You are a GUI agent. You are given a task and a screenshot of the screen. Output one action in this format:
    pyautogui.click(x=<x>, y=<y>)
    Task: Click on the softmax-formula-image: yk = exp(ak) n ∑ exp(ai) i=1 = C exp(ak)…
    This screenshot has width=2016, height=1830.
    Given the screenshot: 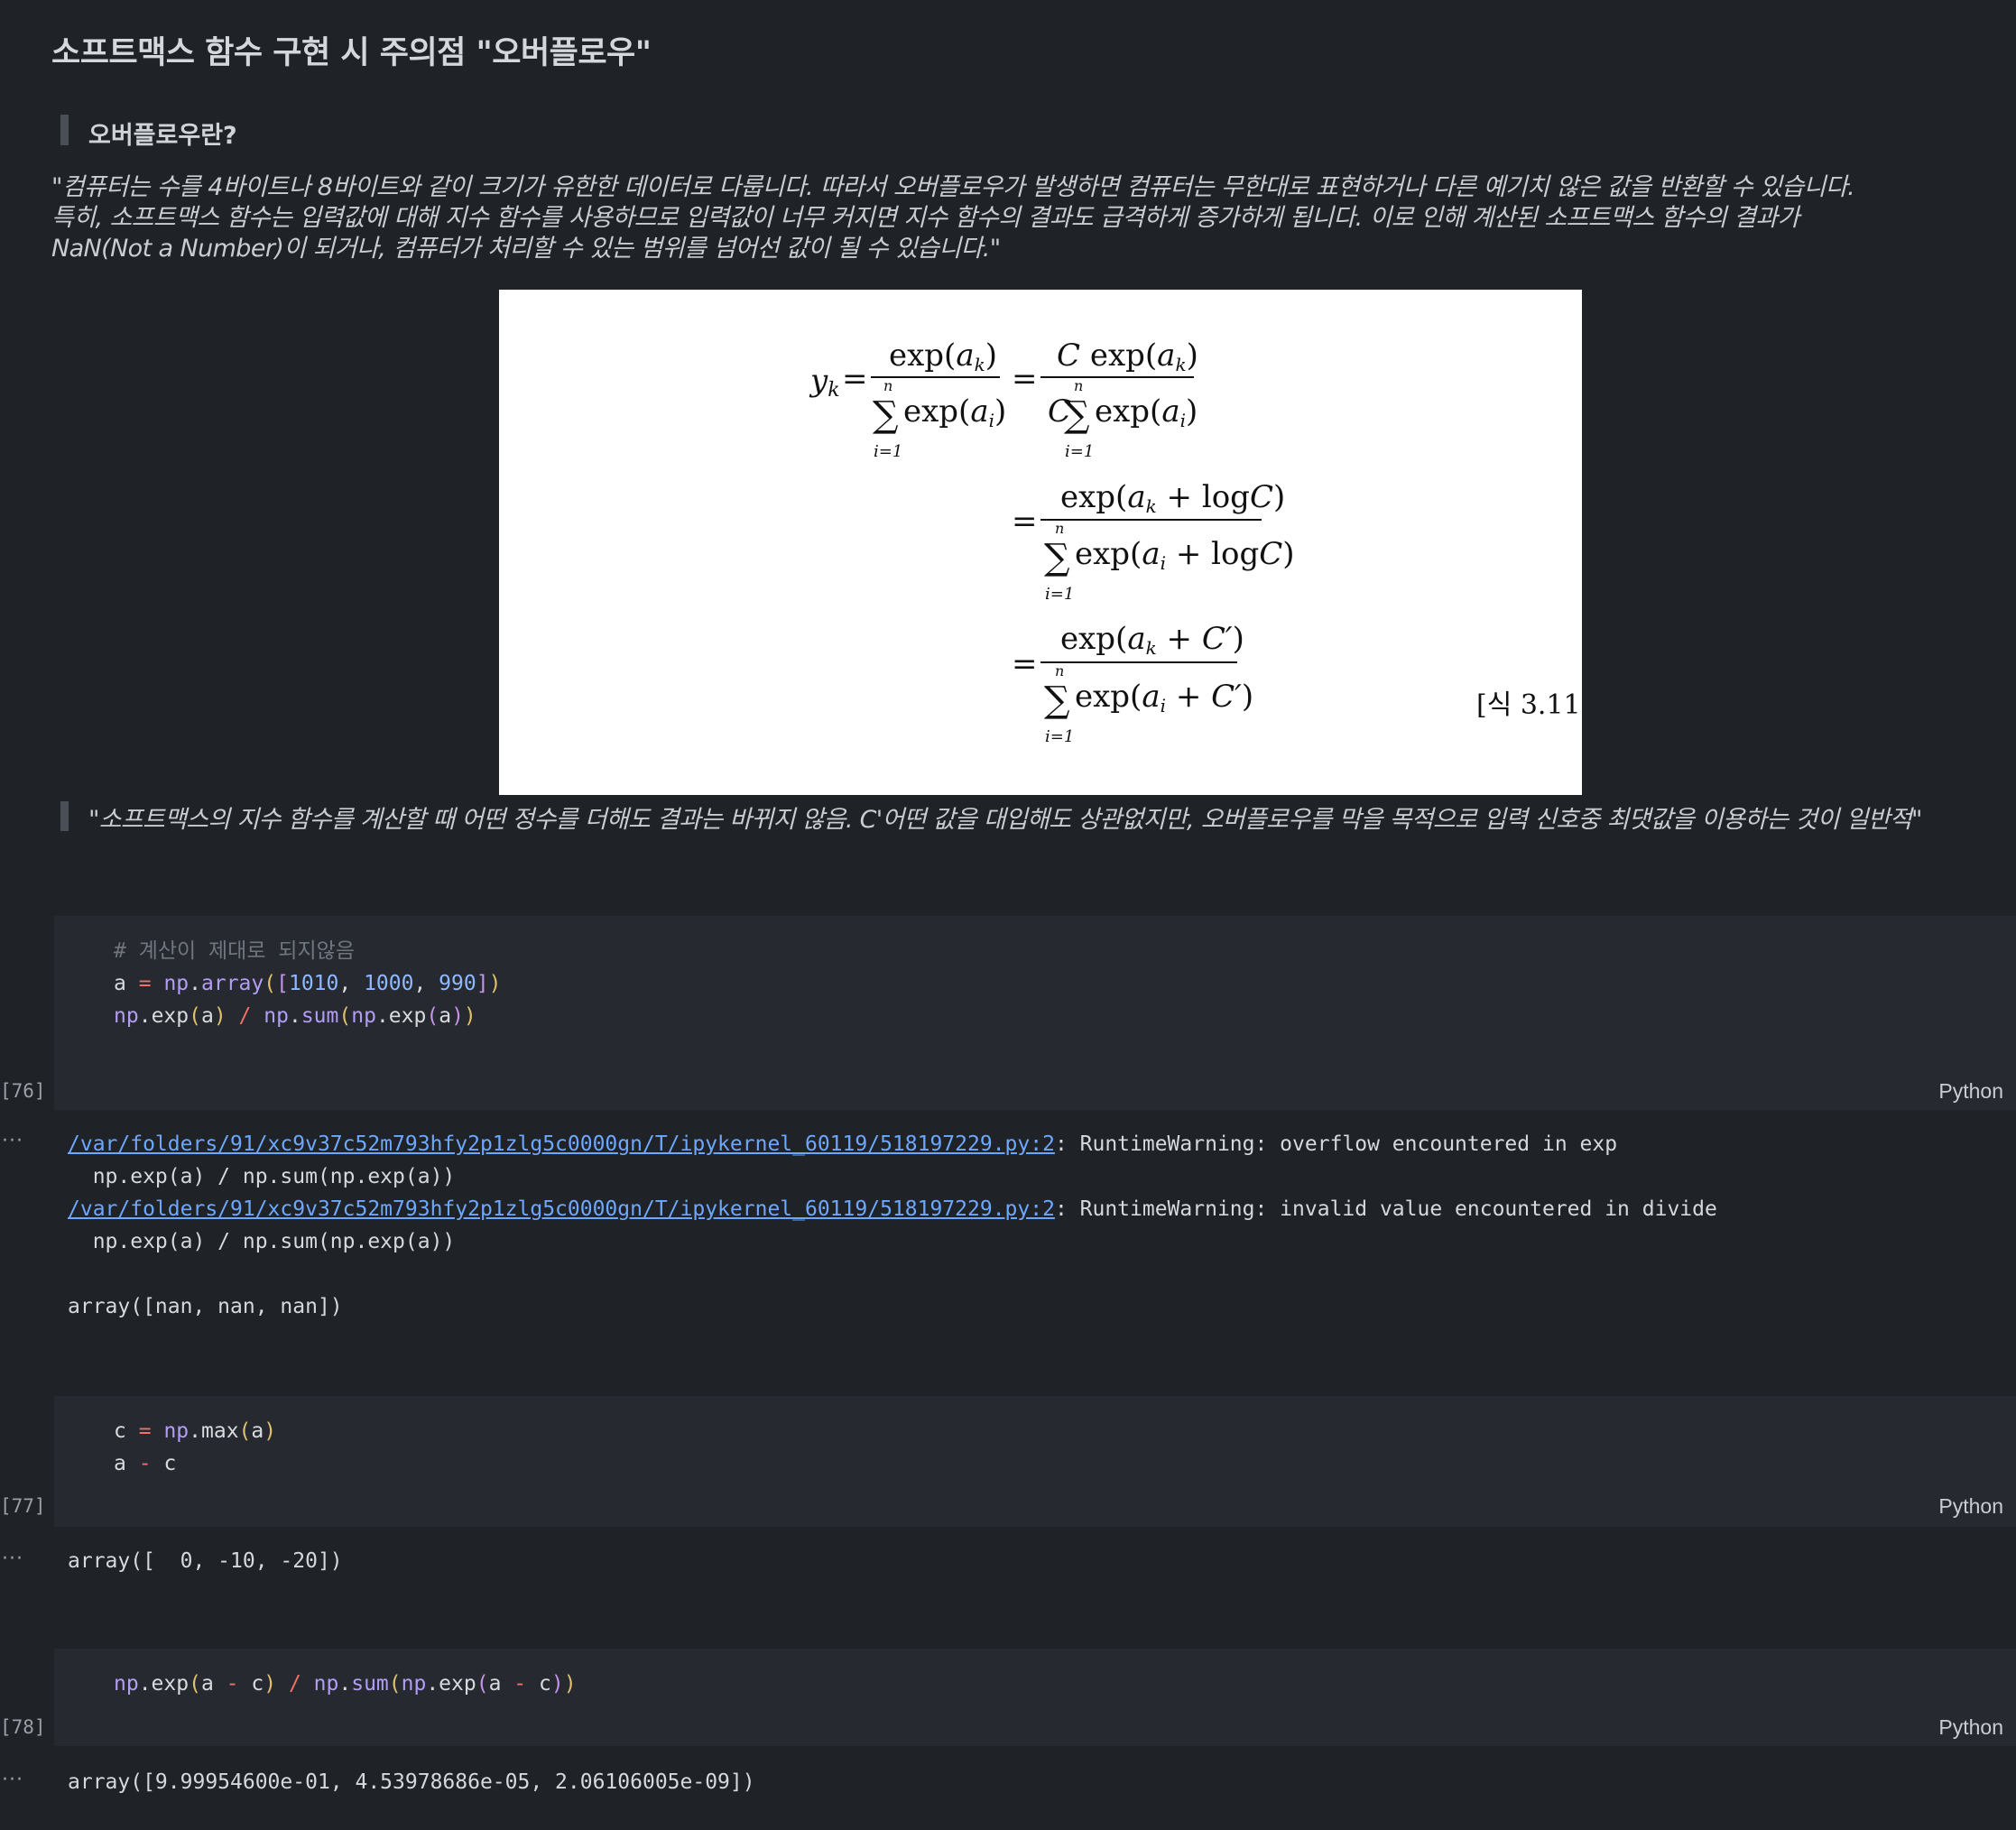 What is the action you would take?
    pyautogui.click(x=1045, y=542)
    